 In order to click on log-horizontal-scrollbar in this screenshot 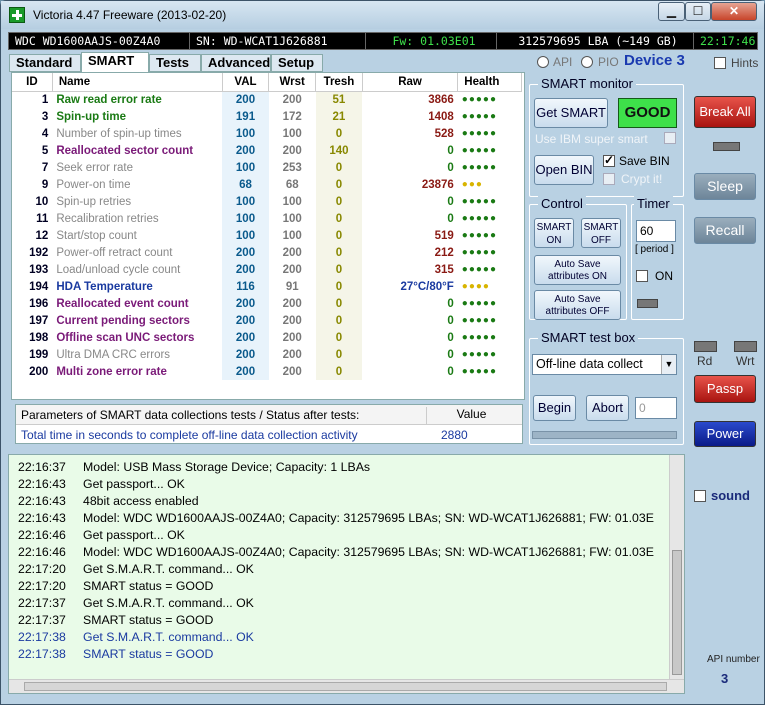, I will do `click(346, 686)`.